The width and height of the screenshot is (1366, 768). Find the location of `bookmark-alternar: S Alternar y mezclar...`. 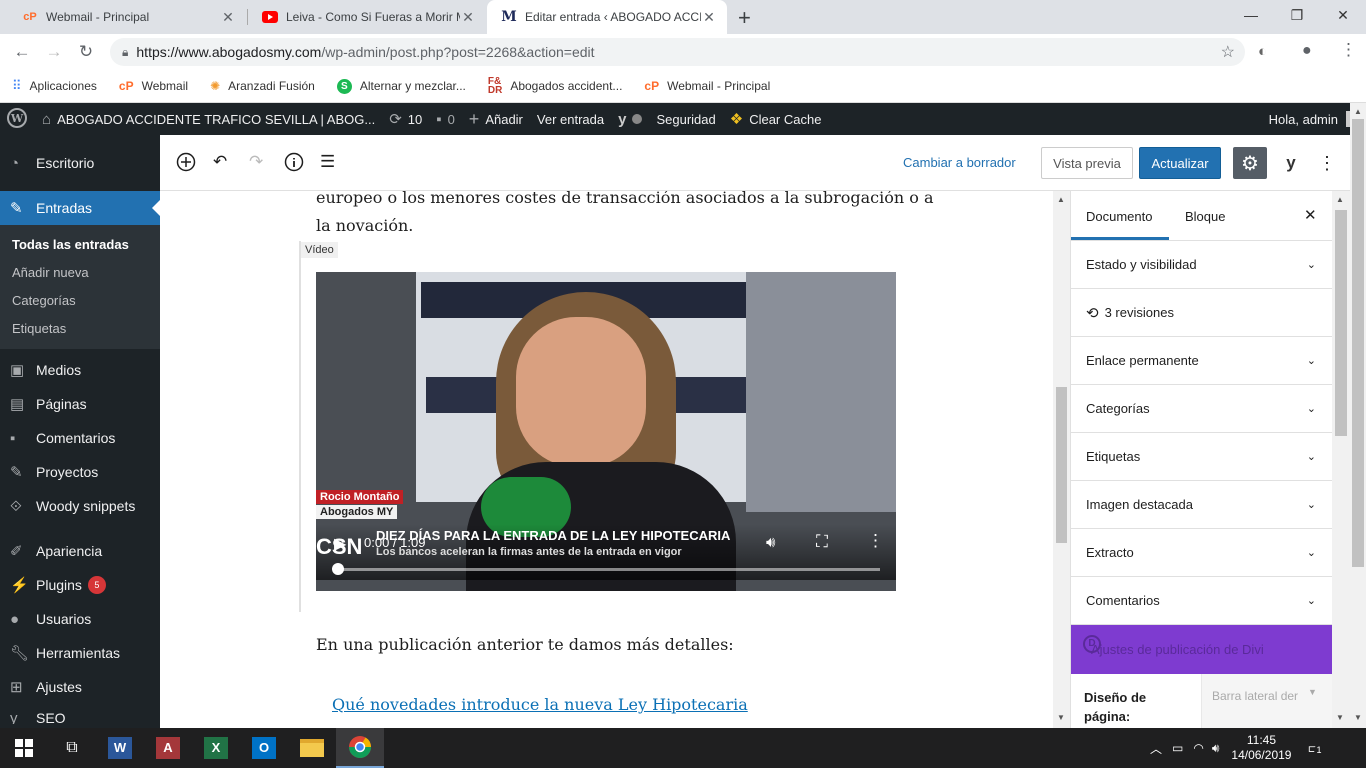

bookmark-alternar: S Alternar y mezclar... is located at coordinates (401, 86).